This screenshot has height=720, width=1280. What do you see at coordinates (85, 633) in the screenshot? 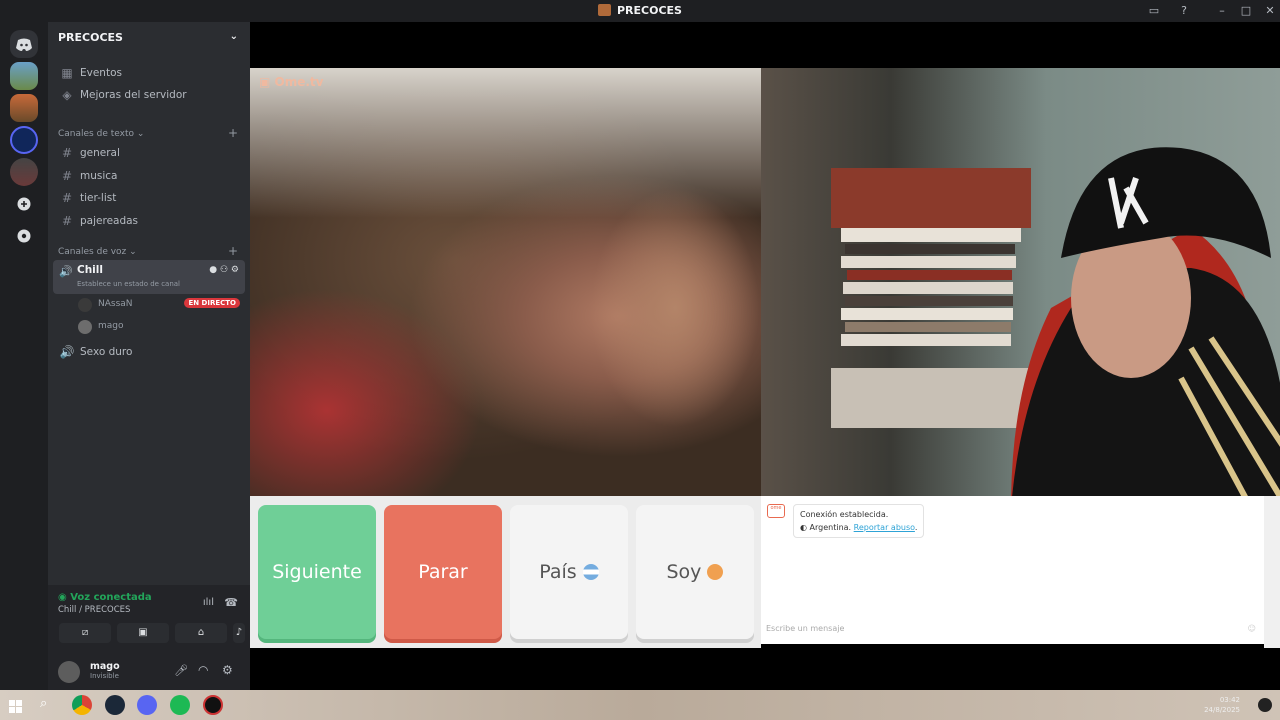
I see `camera-off-button: ⧄` at bounding box center [85, 633].